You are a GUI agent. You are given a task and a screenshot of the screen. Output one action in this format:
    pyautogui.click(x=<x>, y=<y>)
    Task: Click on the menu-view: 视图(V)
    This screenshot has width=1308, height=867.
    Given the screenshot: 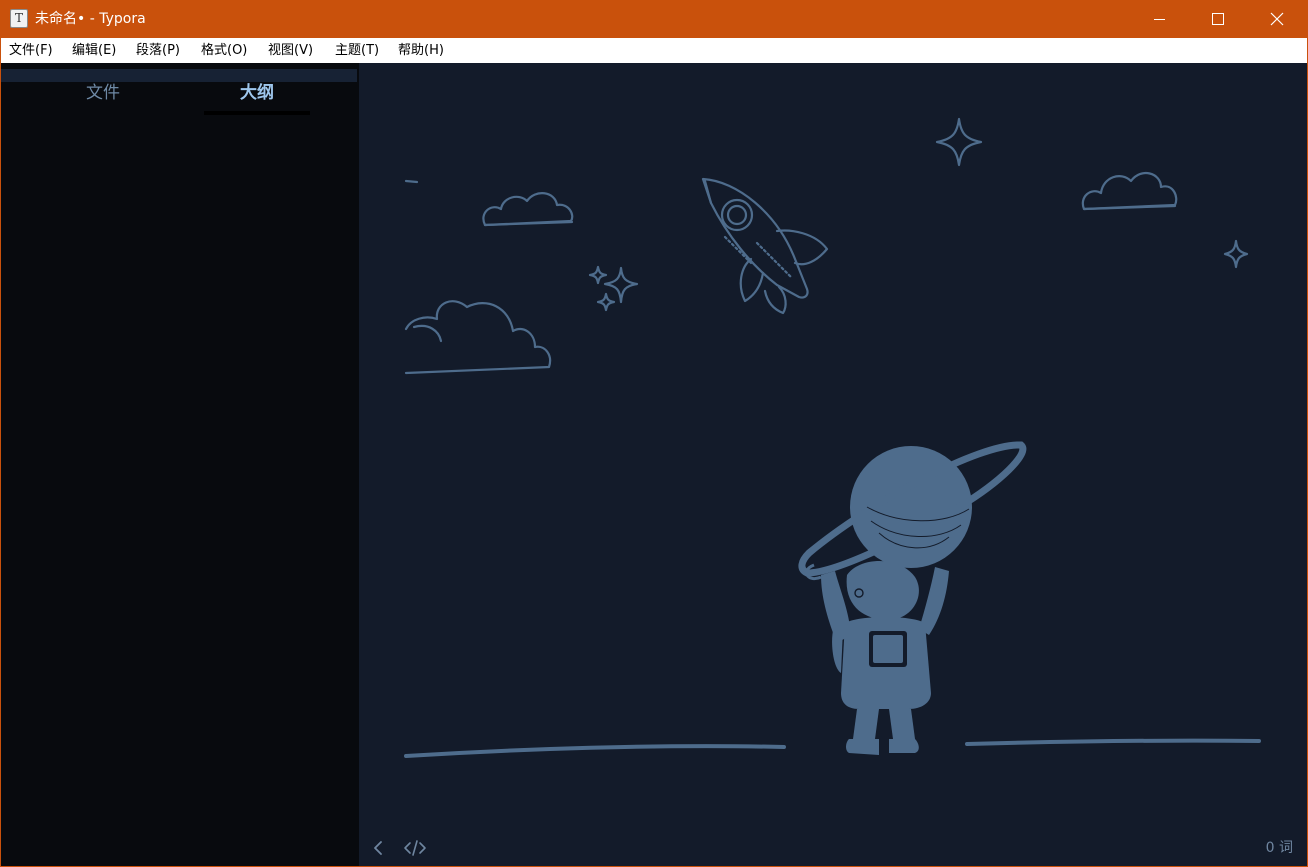 What is the action you would take?
    pyautogui.click(x=290, y=51)
    